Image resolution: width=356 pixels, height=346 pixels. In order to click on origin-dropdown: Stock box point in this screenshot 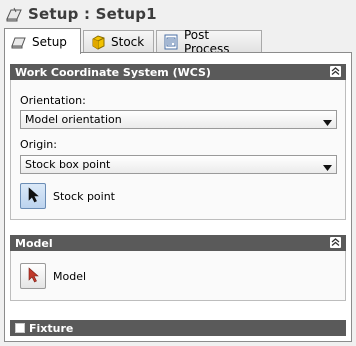, I will do `click(178, 164)`.